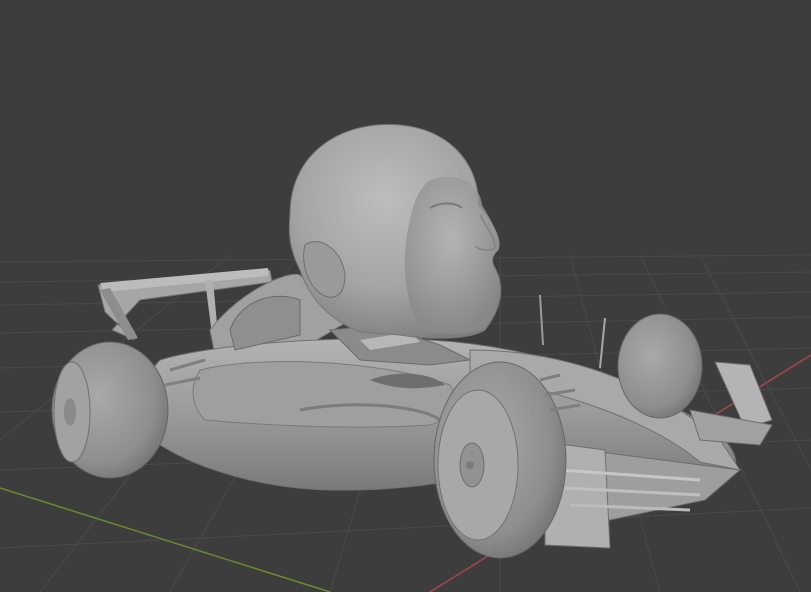 The image size is (811, 592). I want to click on rear-left-wheel, so click(110, 410).